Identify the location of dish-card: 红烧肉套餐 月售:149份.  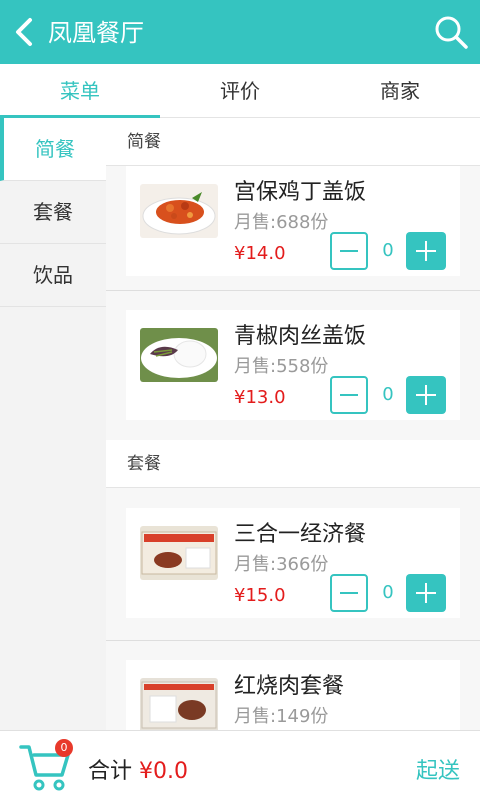
(293, 695).